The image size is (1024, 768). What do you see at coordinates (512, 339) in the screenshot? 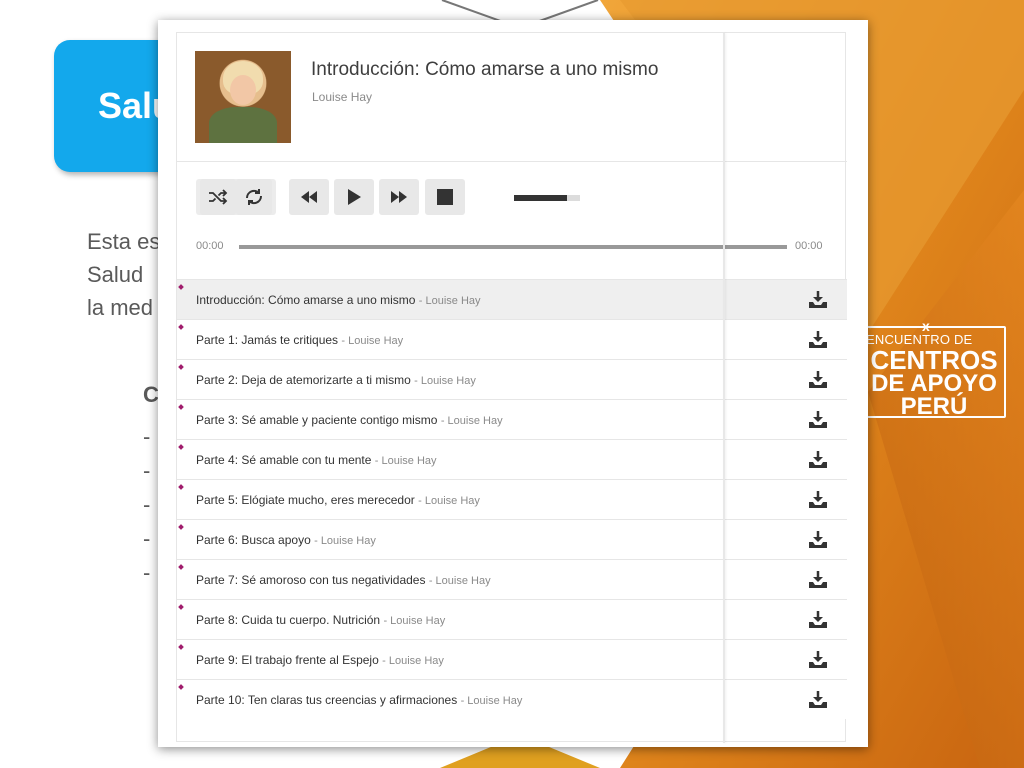
I see `playlist-item: Parte 1: Jamás te critiques - Louise Hay` at bounding box center [512, 339].